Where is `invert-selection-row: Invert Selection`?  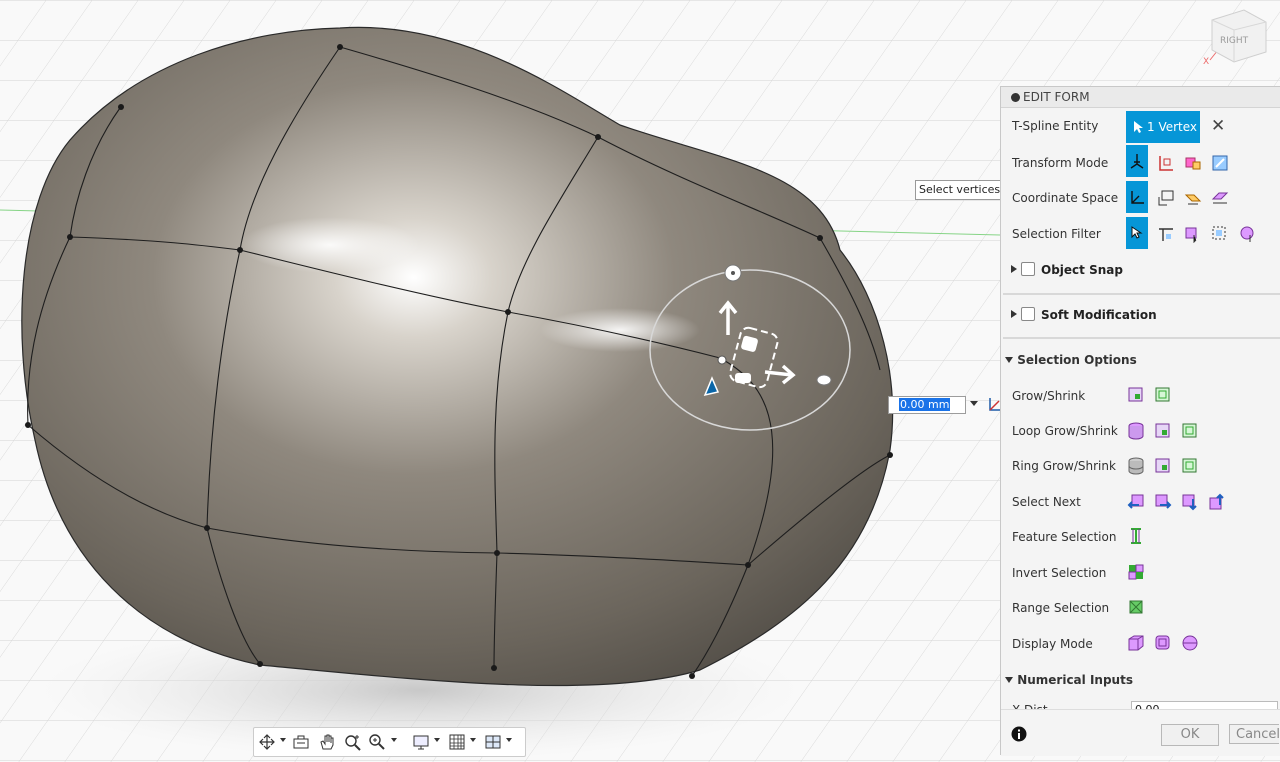
invert-selection-row: Invert Selection is located at coordinates (1140, 573).